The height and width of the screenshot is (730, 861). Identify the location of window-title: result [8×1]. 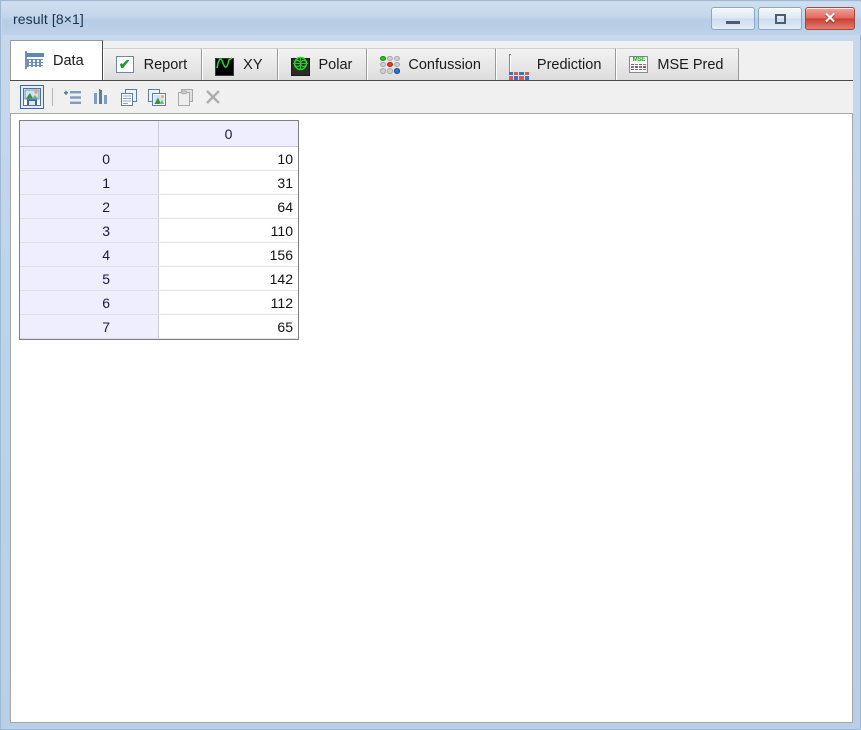
(48, 18).